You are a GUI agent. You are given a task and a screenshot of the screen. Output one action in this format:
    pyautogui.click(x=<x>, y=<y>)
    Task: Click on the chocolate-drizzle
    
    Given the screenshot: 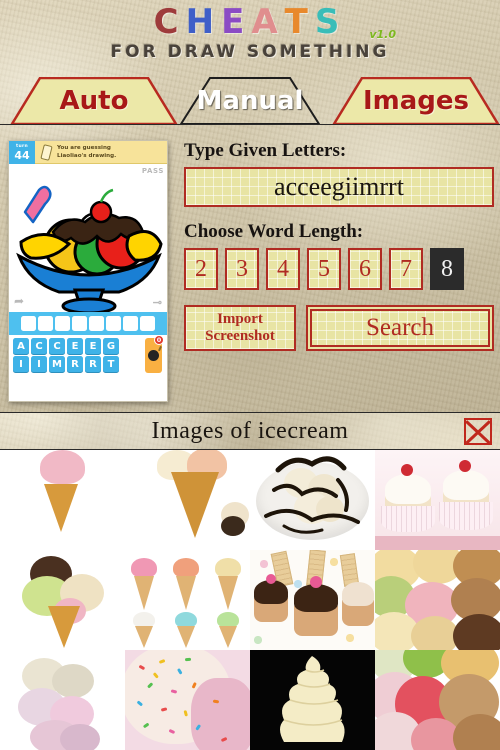 What is the action you would take?
    pyautogui.click(x=312, y=495)
    